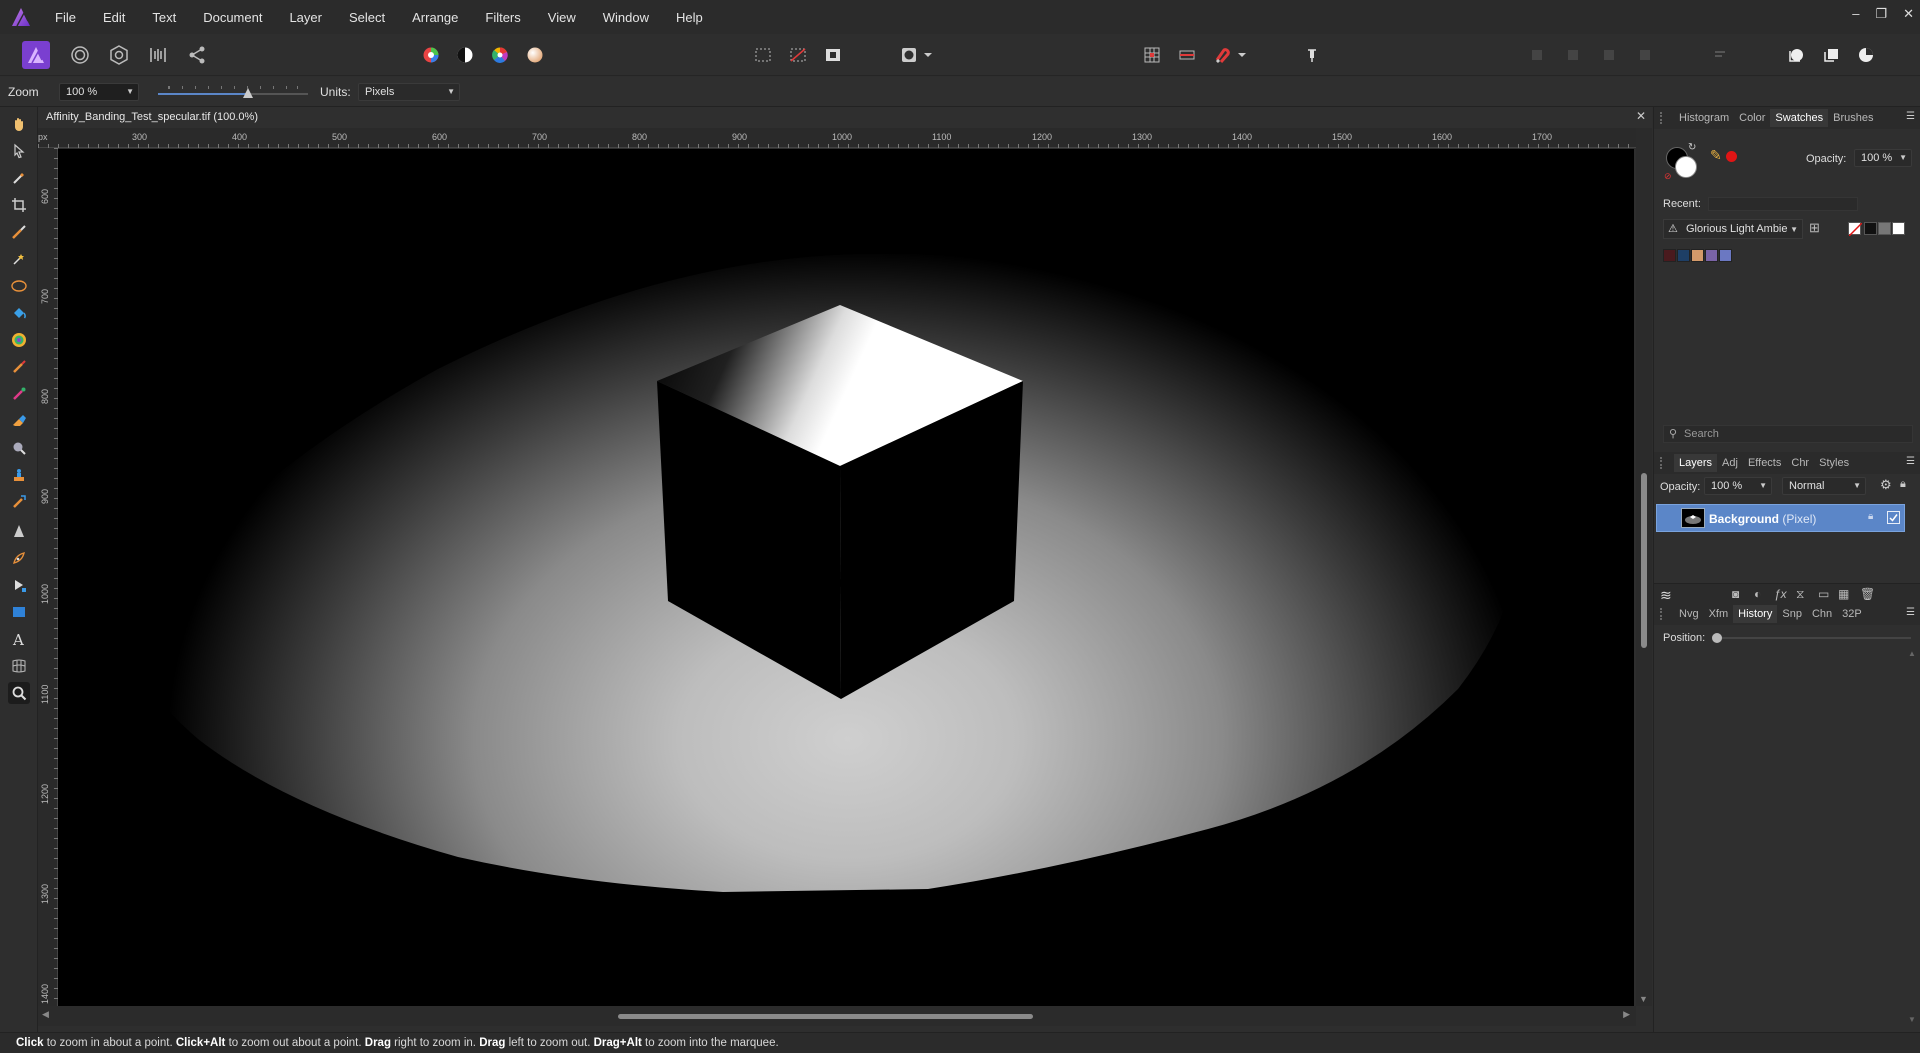 This screenshot has height=1053, width=1920. Describe the element at coordinates (1898, 228) in the screenshot. I see `white-swatch` at that location.